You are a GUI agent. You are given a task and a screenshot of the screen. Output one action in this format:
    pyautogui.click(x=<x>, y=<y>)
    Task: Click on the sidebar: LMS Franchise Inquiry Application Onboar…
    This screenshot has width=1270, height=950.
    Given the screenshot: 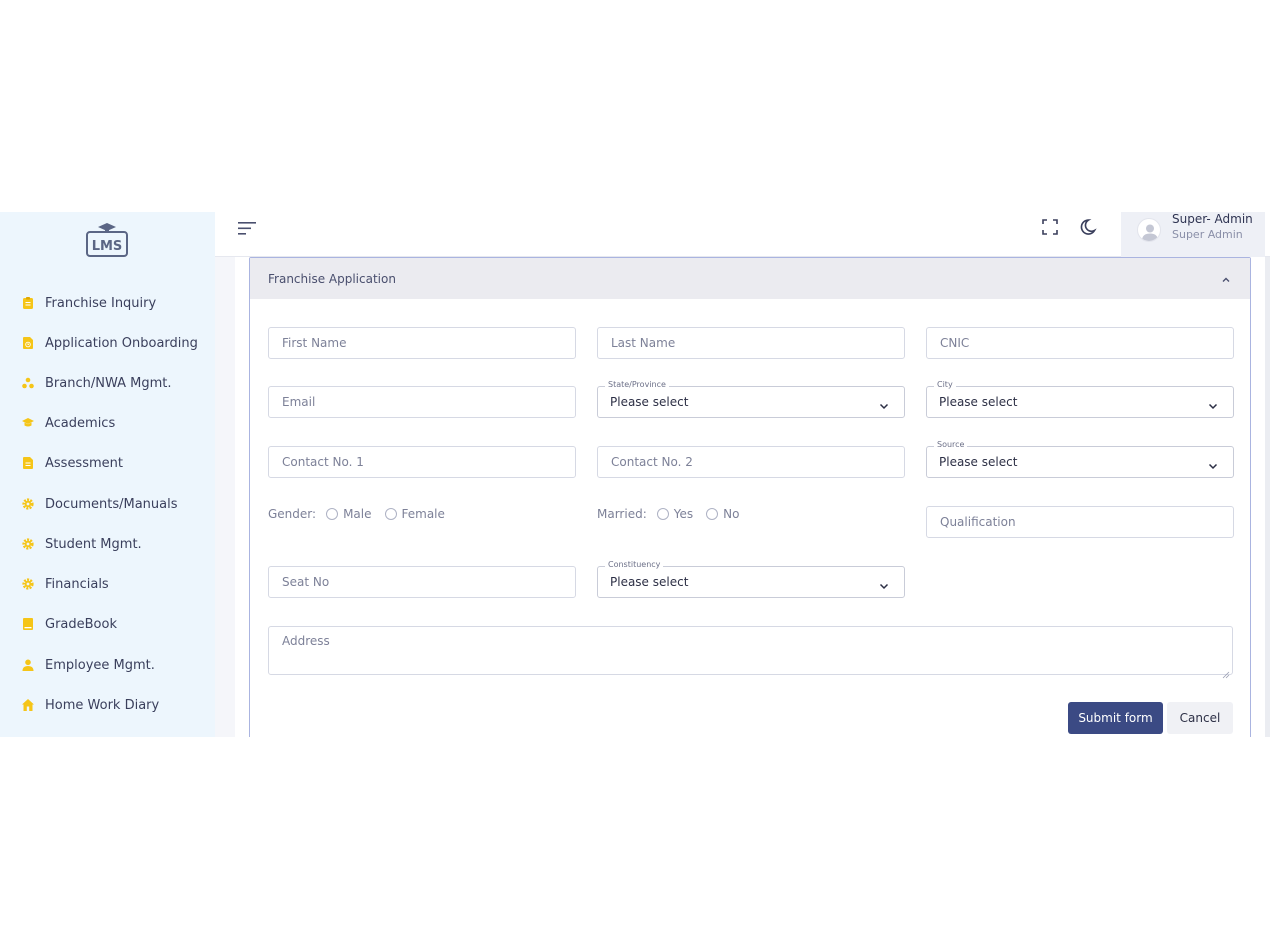 What is the action you would take?
    pyautogui.click(x=107, y=474)
    